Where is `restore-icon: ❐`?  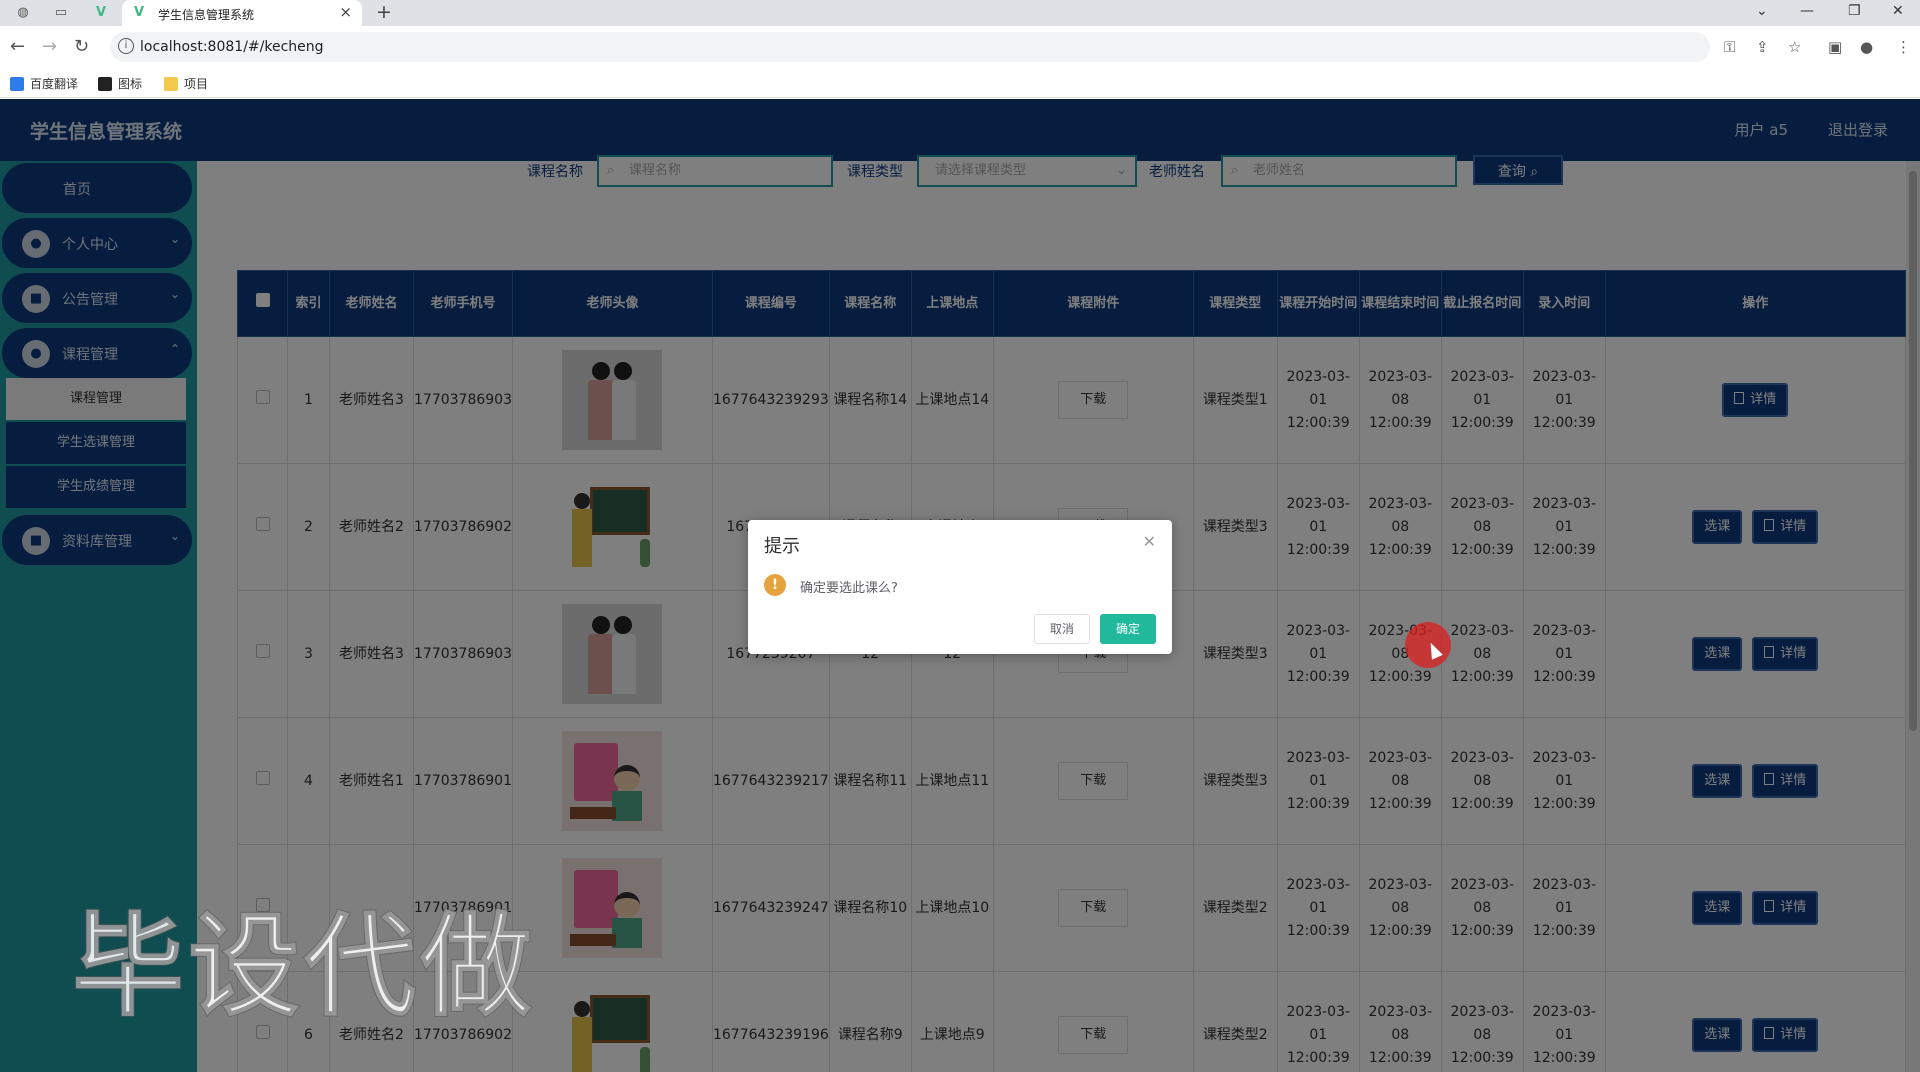
restore-icon: ❐ is located at coordinates (1854, 11).